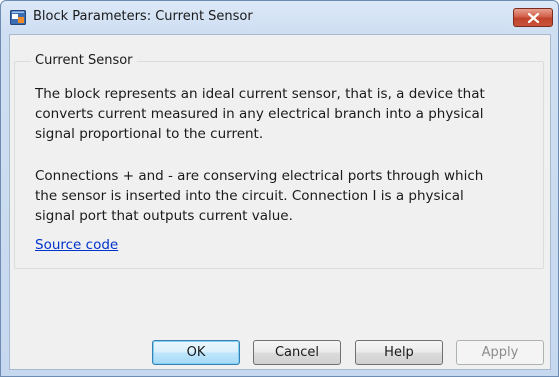  I want to click on close-icon, so click(533, 18).